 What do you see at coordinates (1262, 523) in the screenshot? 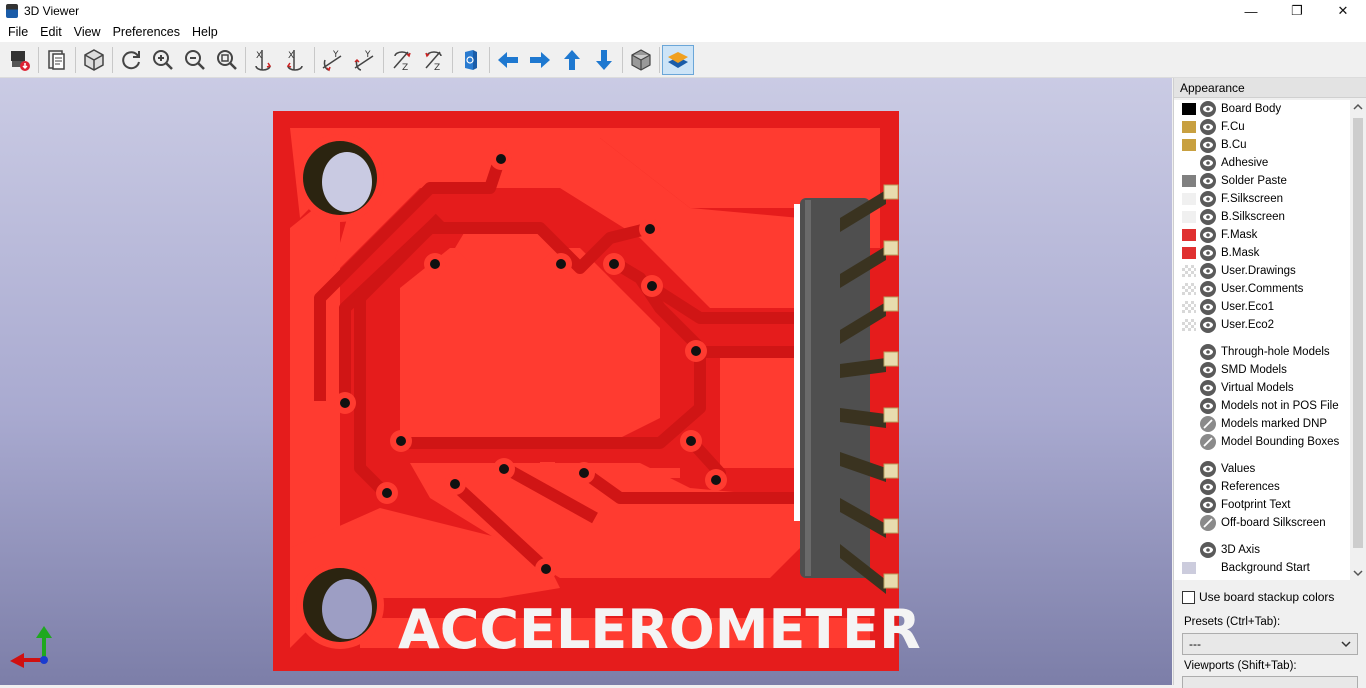
I see `layer-row-off-board-silkscreen: Off-board Silkscreen` at bounding box center [1262, 523].